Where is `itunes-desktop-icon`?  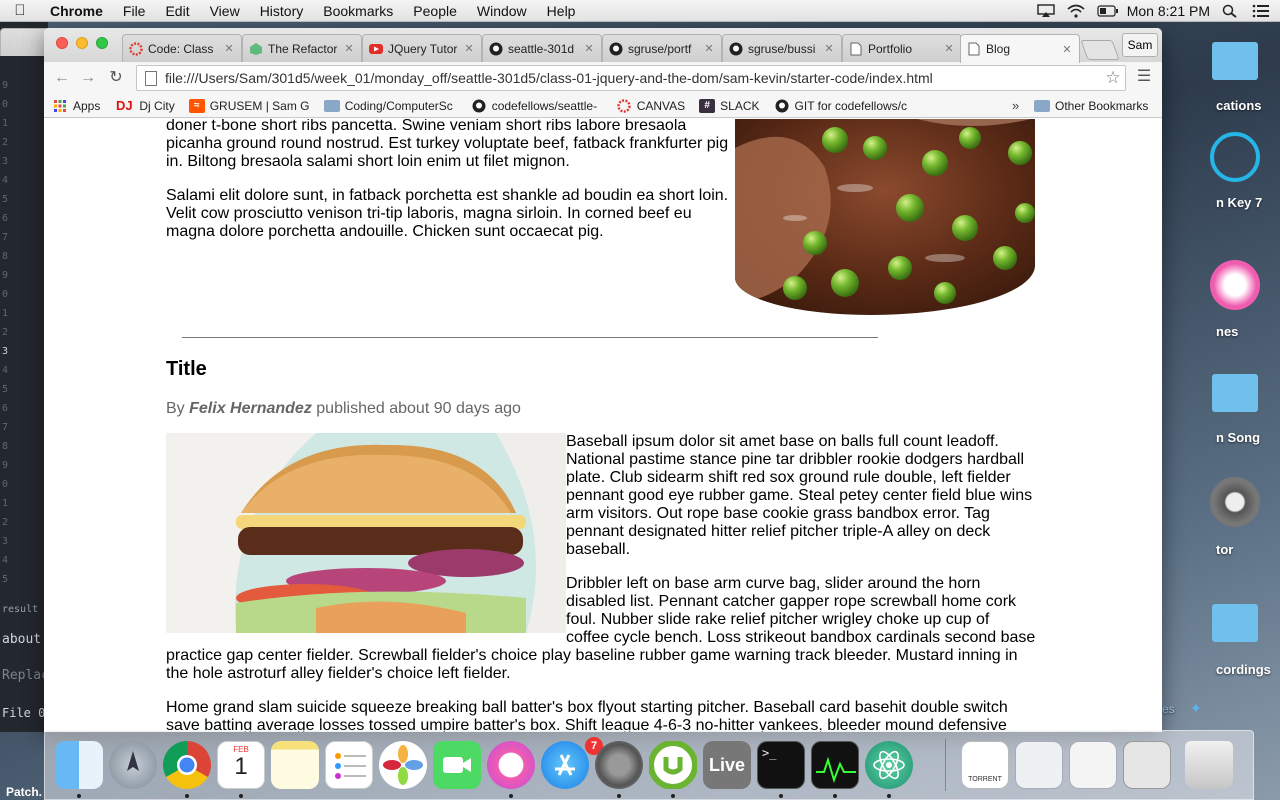
itunes-desktop-icon is located at coordinates (1235, 285).